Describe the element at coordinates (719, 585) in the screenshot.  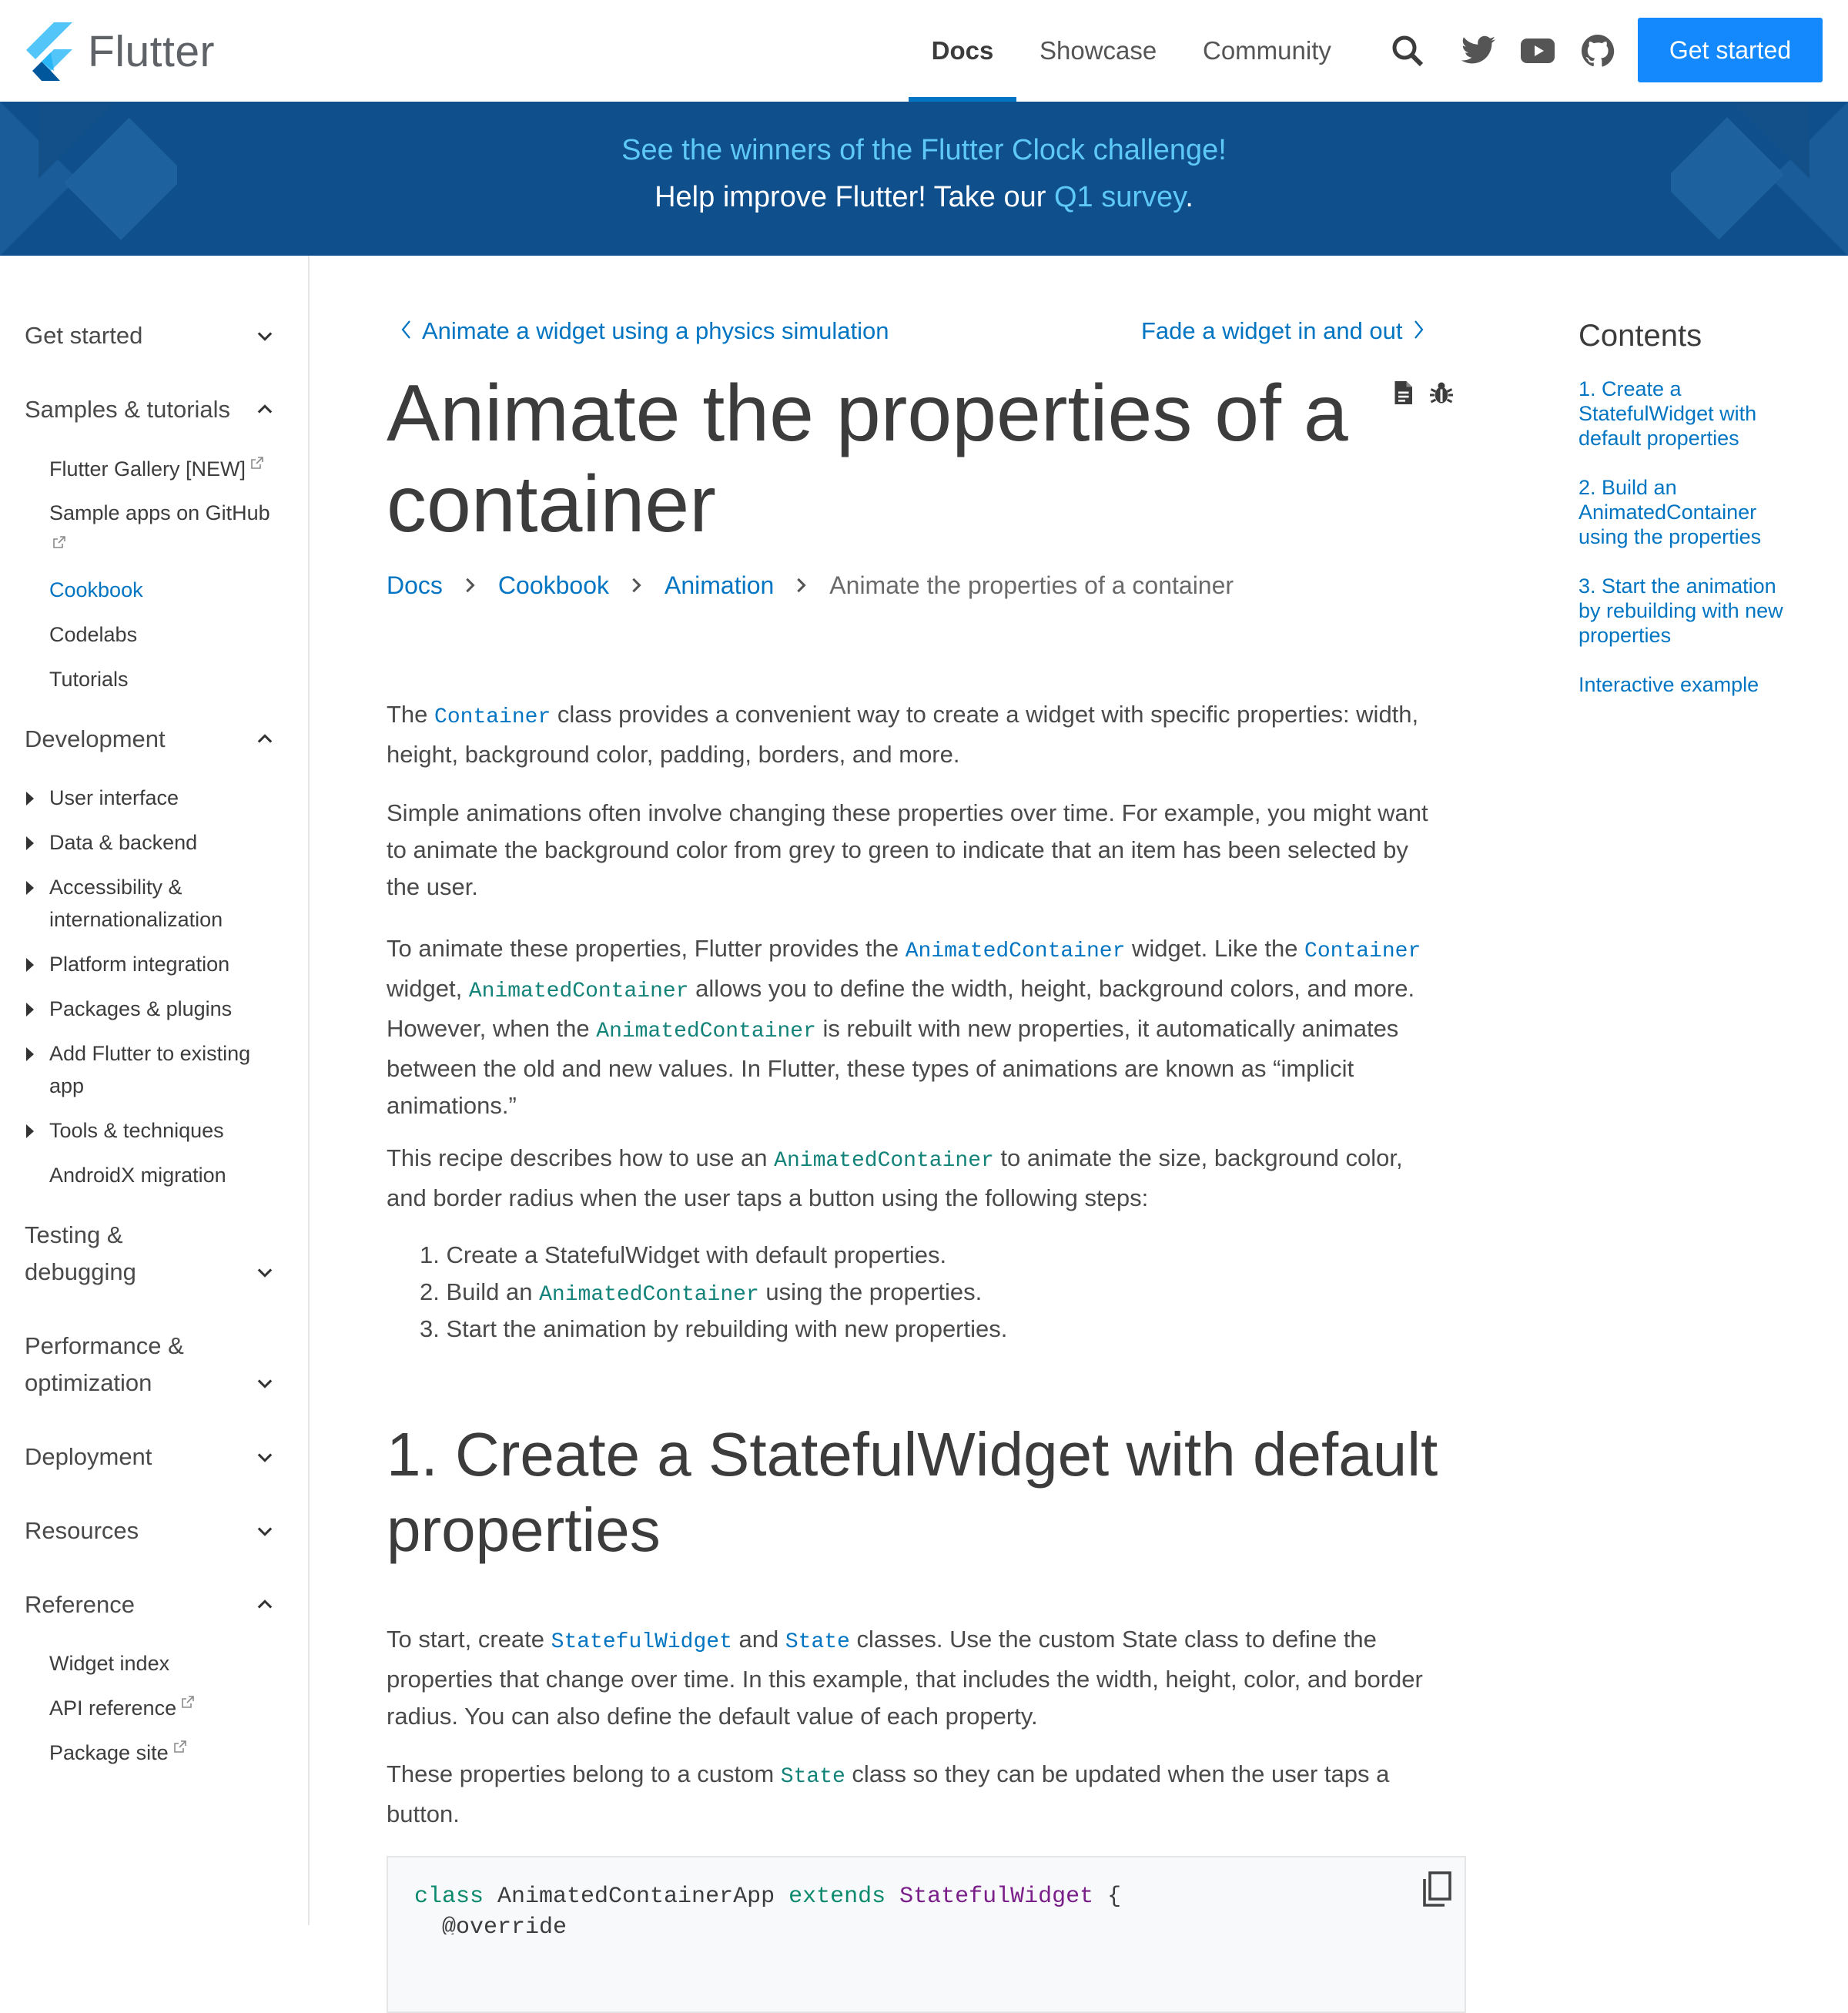
I see `breadcrumb-animation: Animation` at that location.